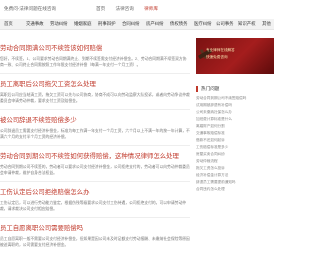 The height and width of the screenshot is (266, 320). Describe the element at coordinates (35, 24) in the screenshot. I see `nav-item: 交通事故` at that location.